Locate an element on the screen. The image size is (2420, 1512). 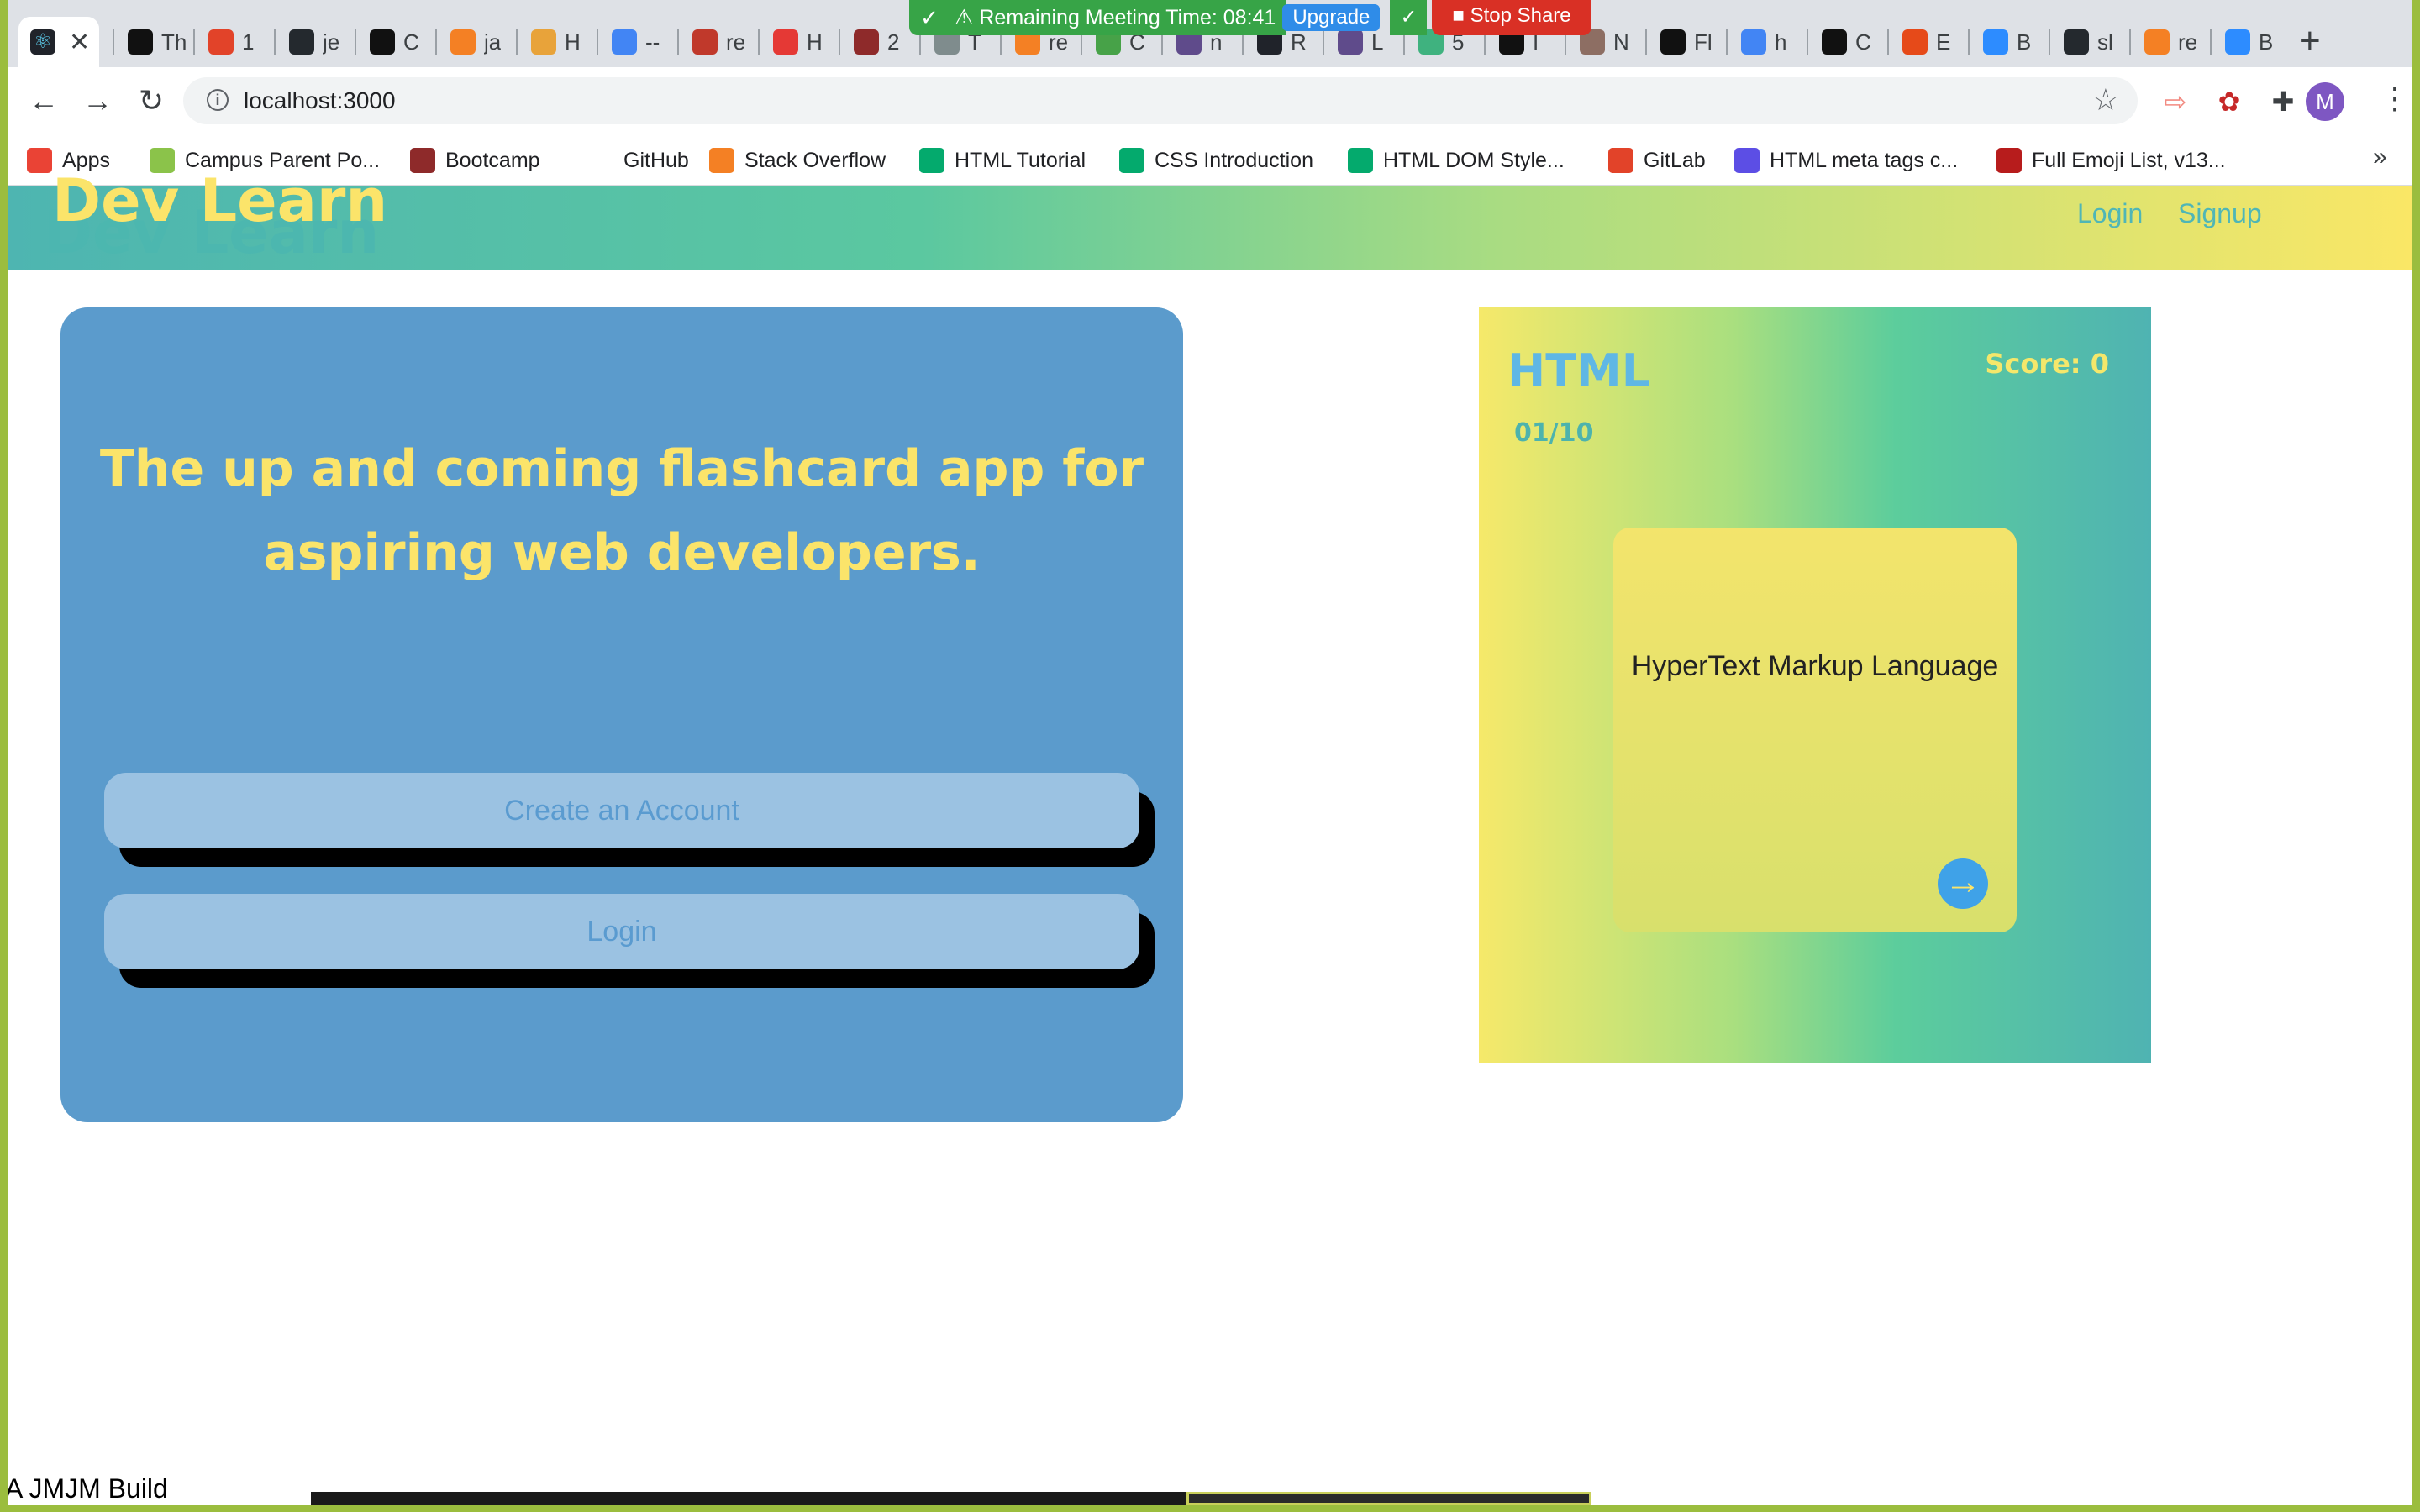
browser-tab: ja is located at coordinates (477, 42).